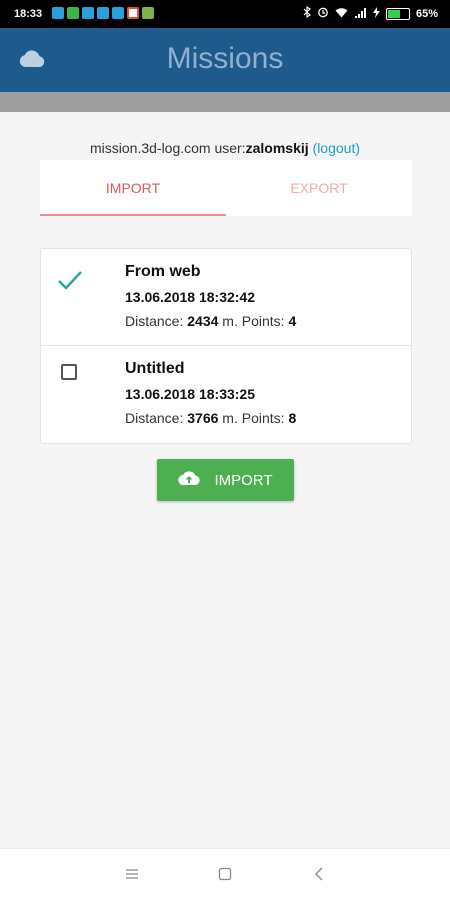 The width and height of the screenshot is (450, 901). Describe the element at coordinates (292, 321) in the screenshot. I see `points-value: 4` at that location.